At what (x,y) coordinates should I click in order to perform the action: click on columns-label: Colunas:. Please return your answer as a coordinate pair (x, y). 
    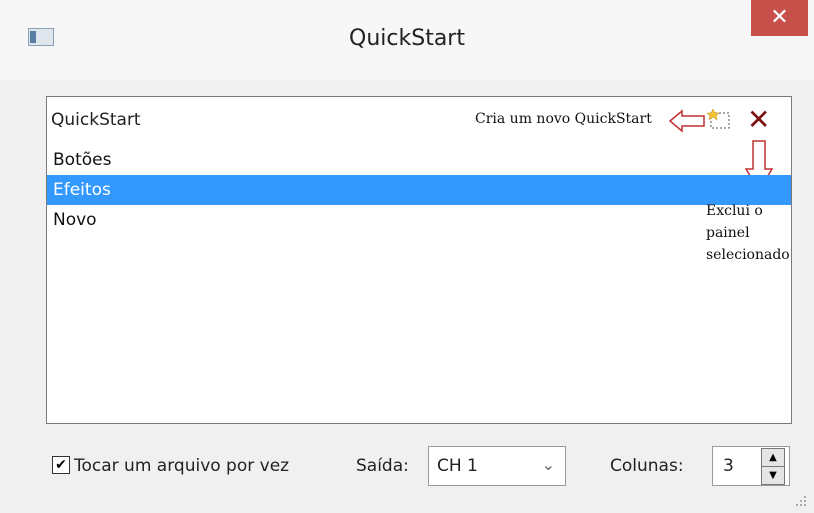
    Looking at the image, I should click on (647, 466).